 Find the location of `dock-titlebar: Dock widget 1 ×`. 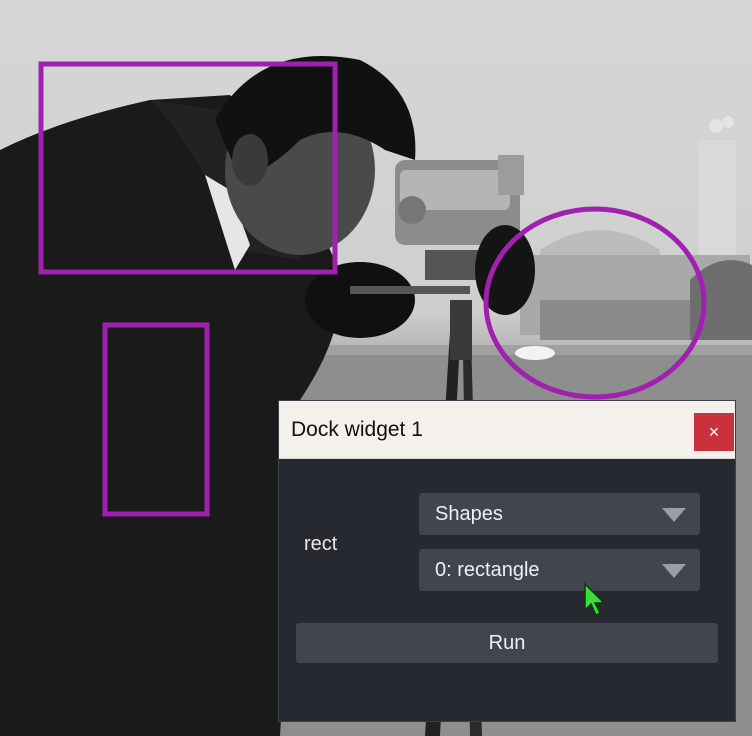

dock-titlebar: Dock widget 1 × is located at coordinates (507, 430).